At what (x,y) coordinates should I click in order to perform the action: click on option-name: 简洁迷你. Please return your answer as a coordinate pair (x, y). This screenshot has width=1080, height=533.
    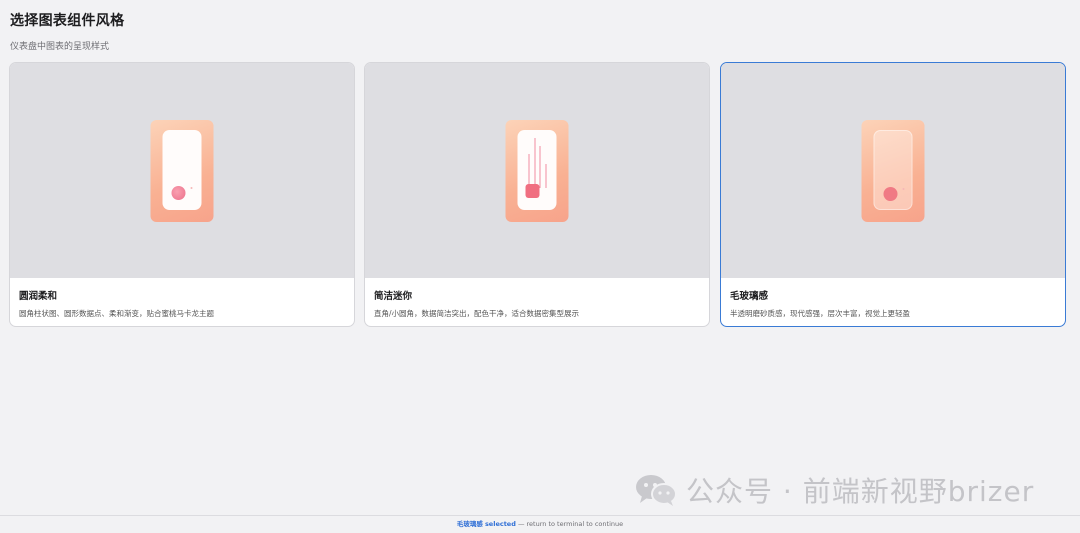
    Looking at the image, I should click on (393, 296).